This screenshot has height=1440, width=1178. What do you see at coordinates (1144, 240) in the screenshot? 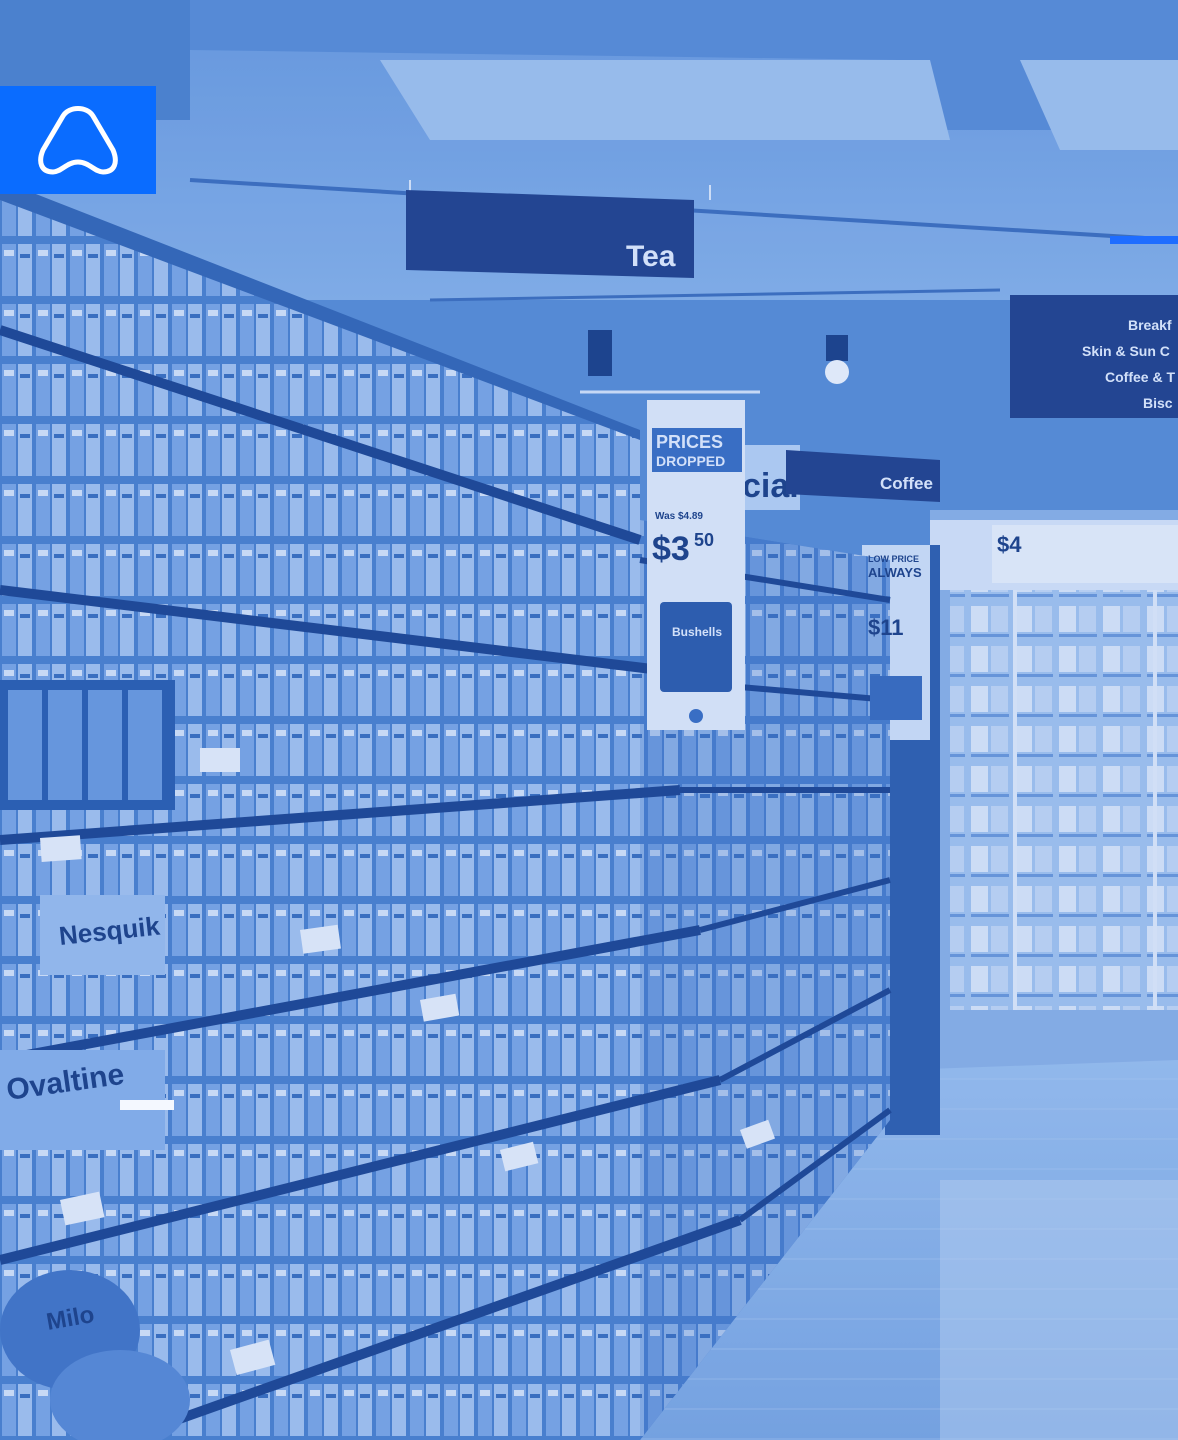
I see `accent-bar-top` at bounding box center [1144, 240].